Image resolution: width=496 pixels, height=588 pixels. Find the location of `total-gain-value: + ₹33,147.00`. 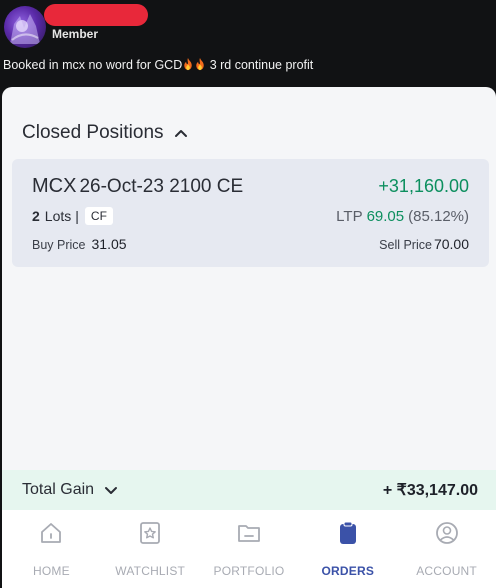

total-gain-value: + ₹33,147.00 is located at coordinates (430, 490).